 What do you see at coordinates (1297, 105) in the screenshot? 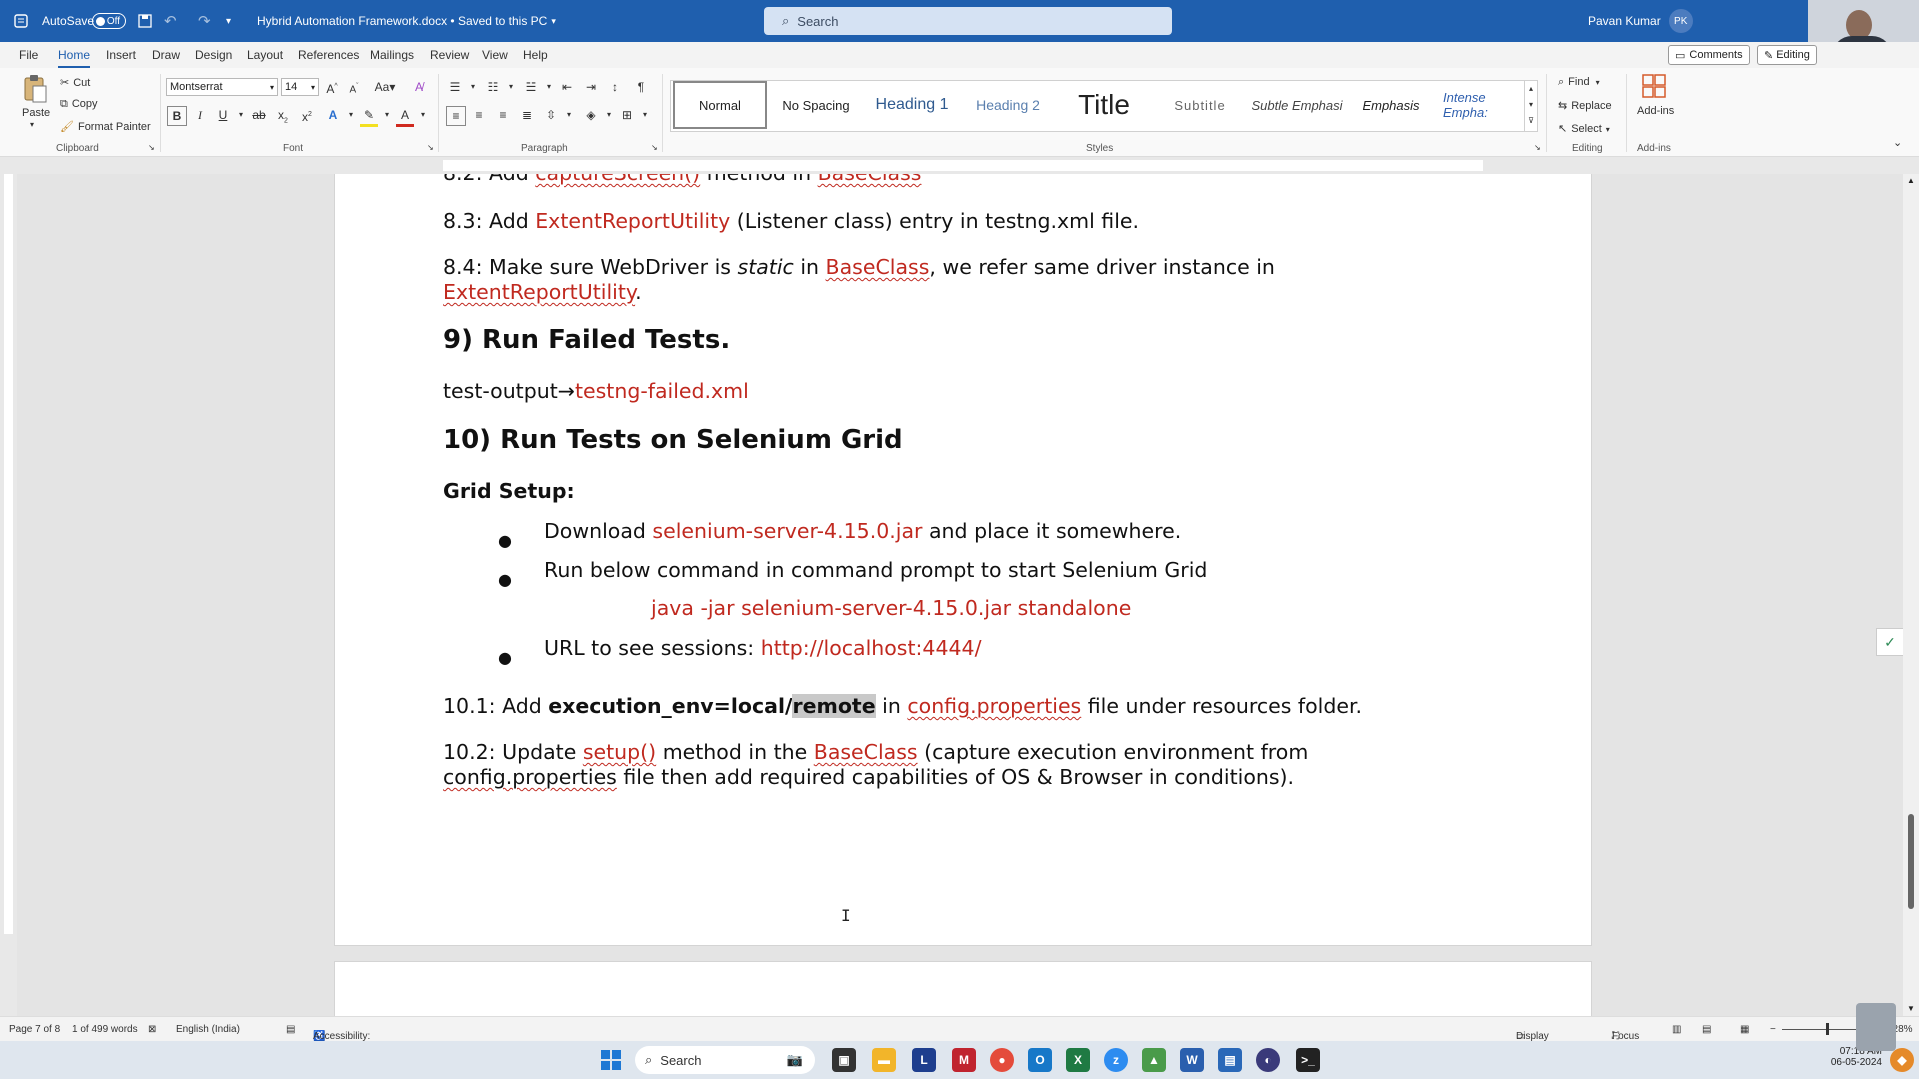
I see `style-subtle-emphasis: Subtle Emphasi` at bounding box center [1297, 105].